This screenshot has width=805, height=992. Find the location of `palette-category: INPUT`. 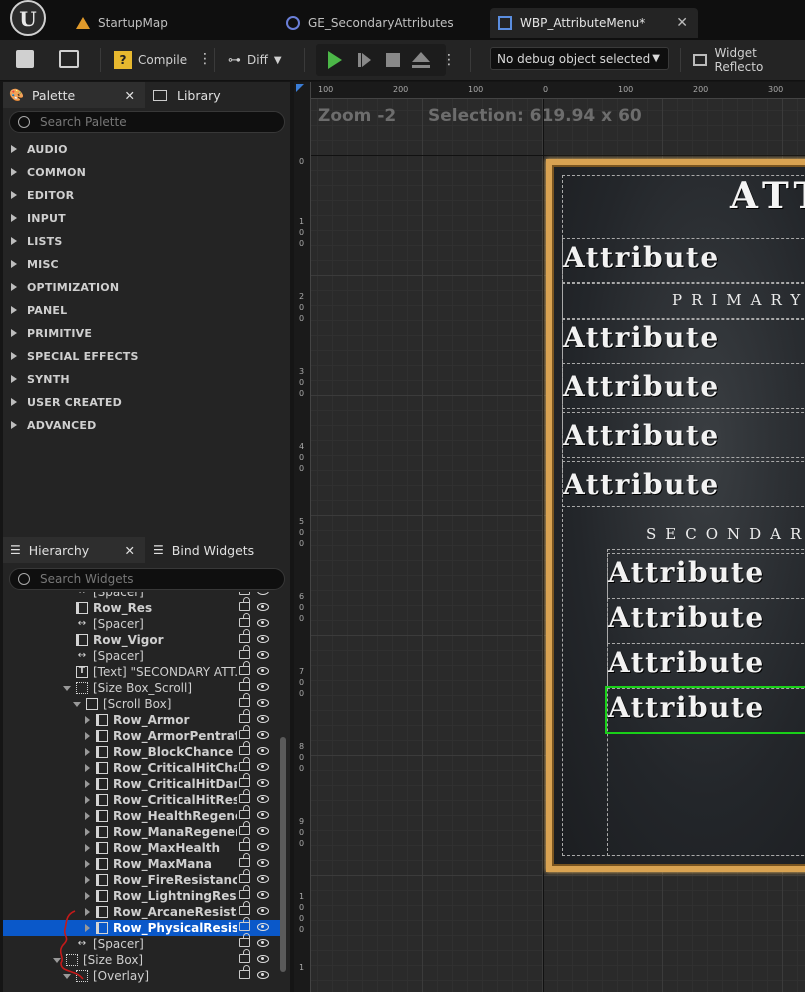

palette-category: INPUT is located at coordinates (38, 218).